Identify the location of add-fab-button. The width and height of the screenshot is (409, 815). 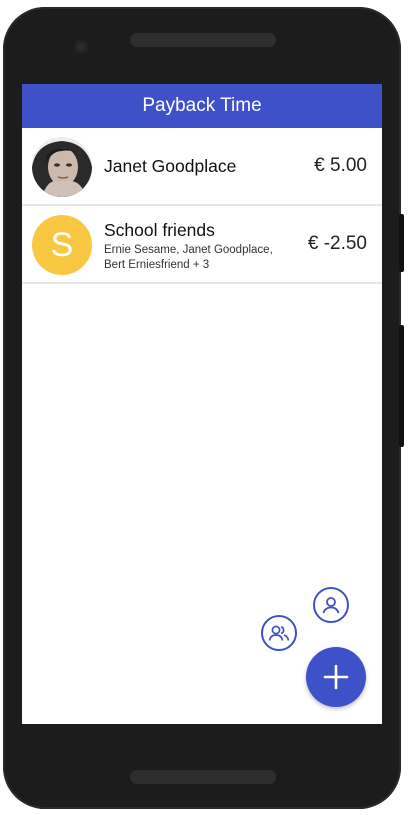
(336, 677).